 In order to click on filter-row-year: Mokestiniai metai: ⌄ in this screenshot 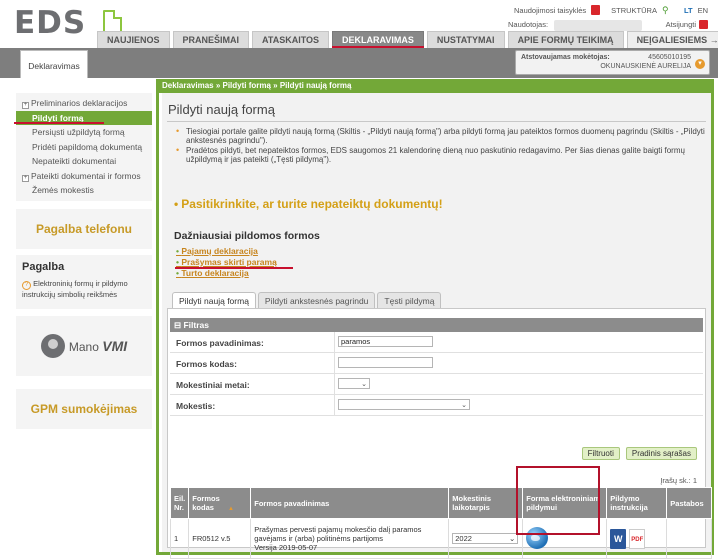, I will do `click(436, 384)`.